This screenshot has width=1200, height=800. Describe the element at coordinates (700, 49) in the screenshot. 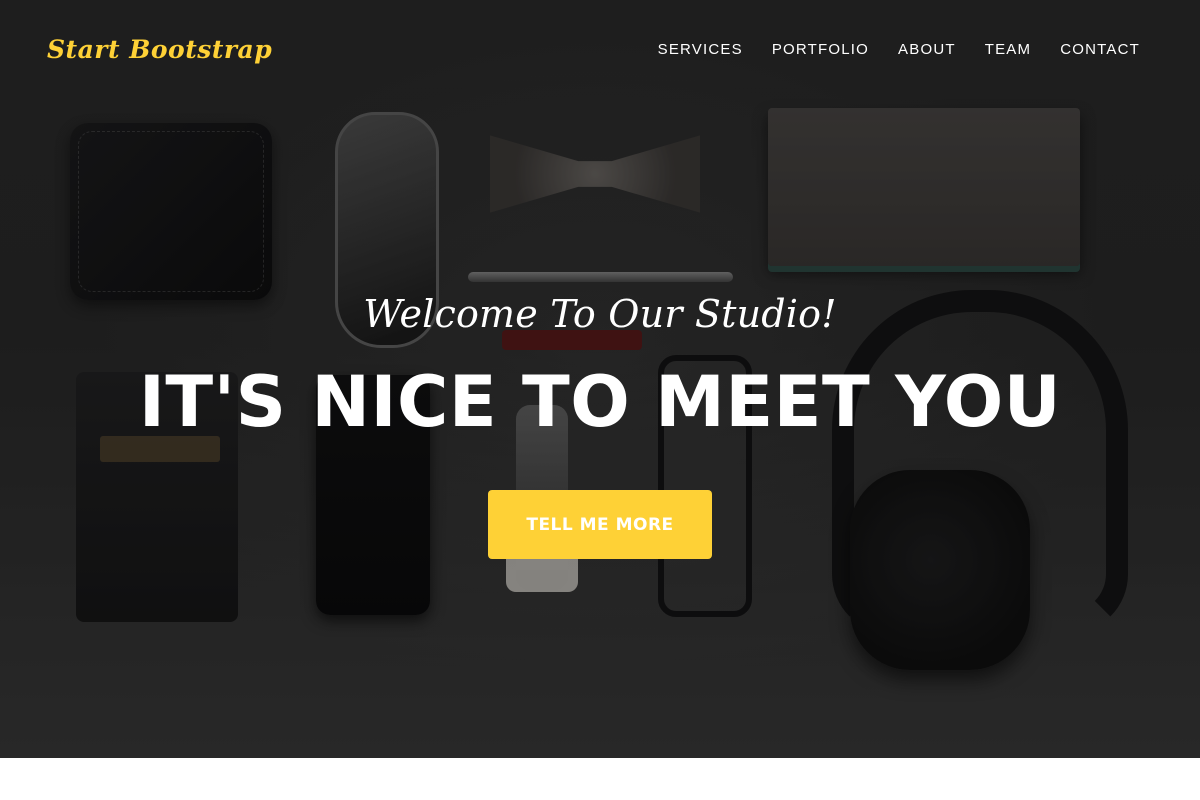

I see `nav-link-services: SERVICES` at that location.